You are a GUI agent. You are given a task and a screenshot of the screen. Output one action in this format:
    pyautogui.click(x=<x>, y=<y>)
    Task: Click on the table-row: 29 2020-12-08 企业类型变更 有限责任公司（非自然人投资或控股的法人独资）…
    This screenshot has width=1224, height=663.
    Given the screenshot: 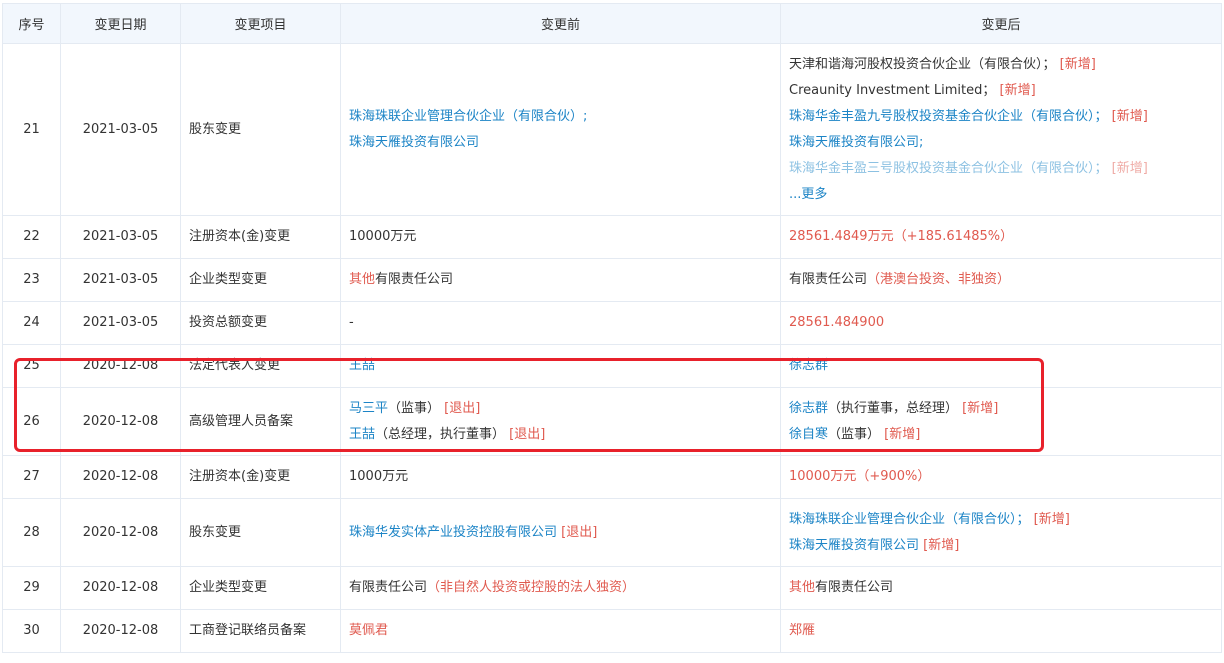 What is the action you would take?
    pyautogui.click(x=612, y=588)
    